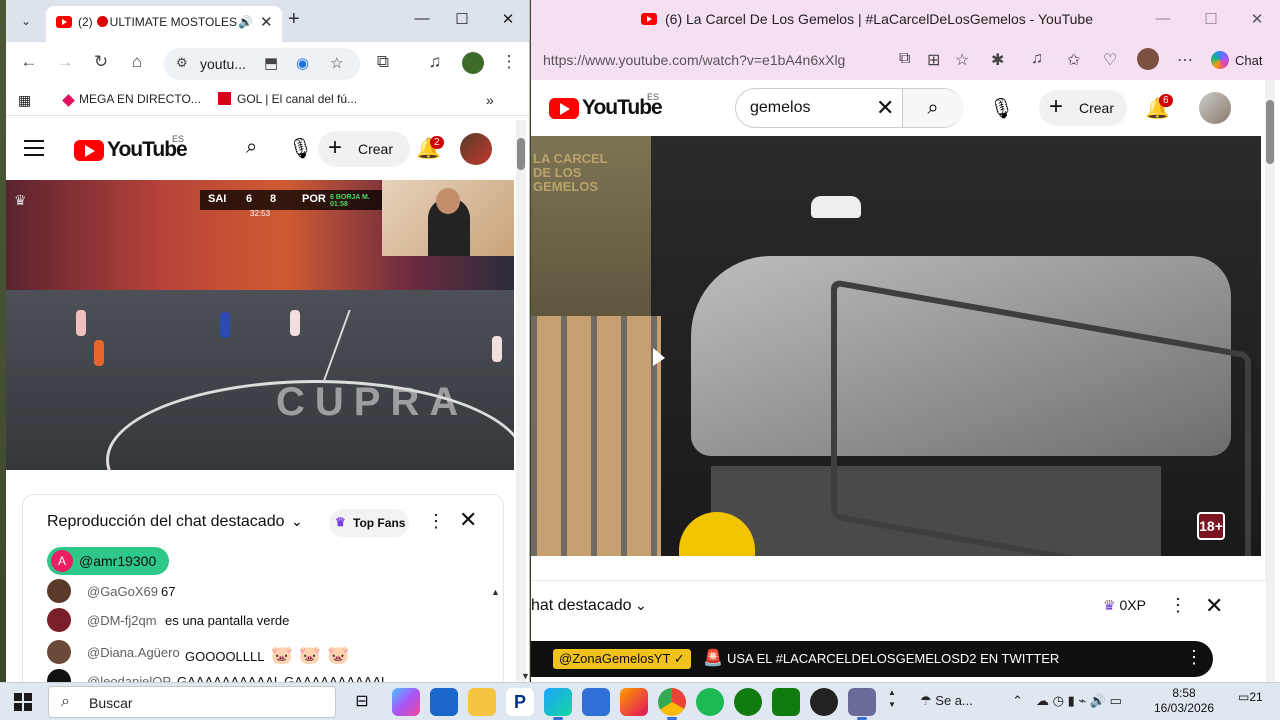 The image size is (1280, 720). What do you see at coordinates (1124, 605) in the screenshot?
I see `xp-indicator: ♛ 0XP` at bounding box center [1124, 605].